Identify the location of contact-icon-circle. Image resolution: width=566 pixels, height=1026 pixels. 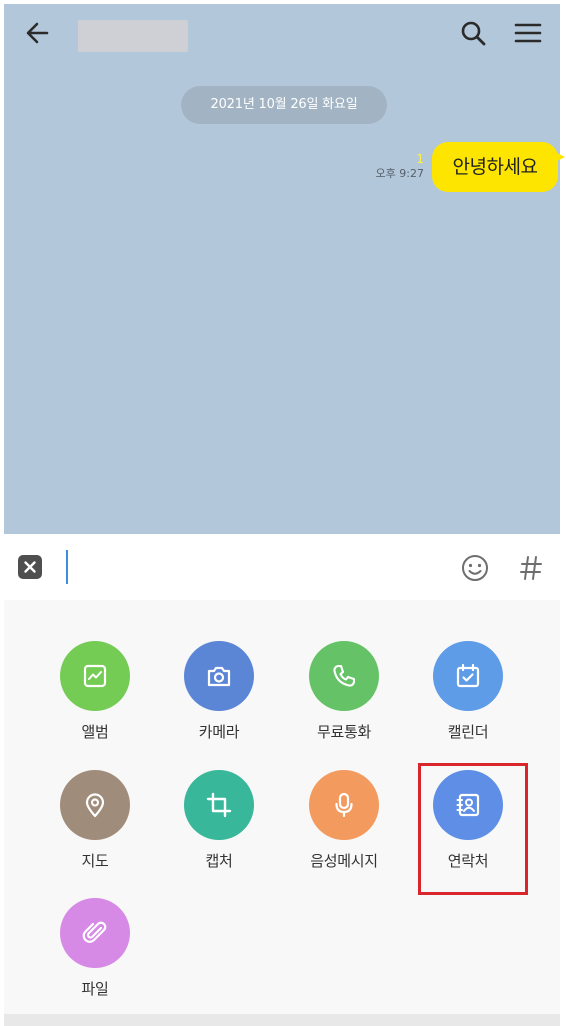
(468, 805).